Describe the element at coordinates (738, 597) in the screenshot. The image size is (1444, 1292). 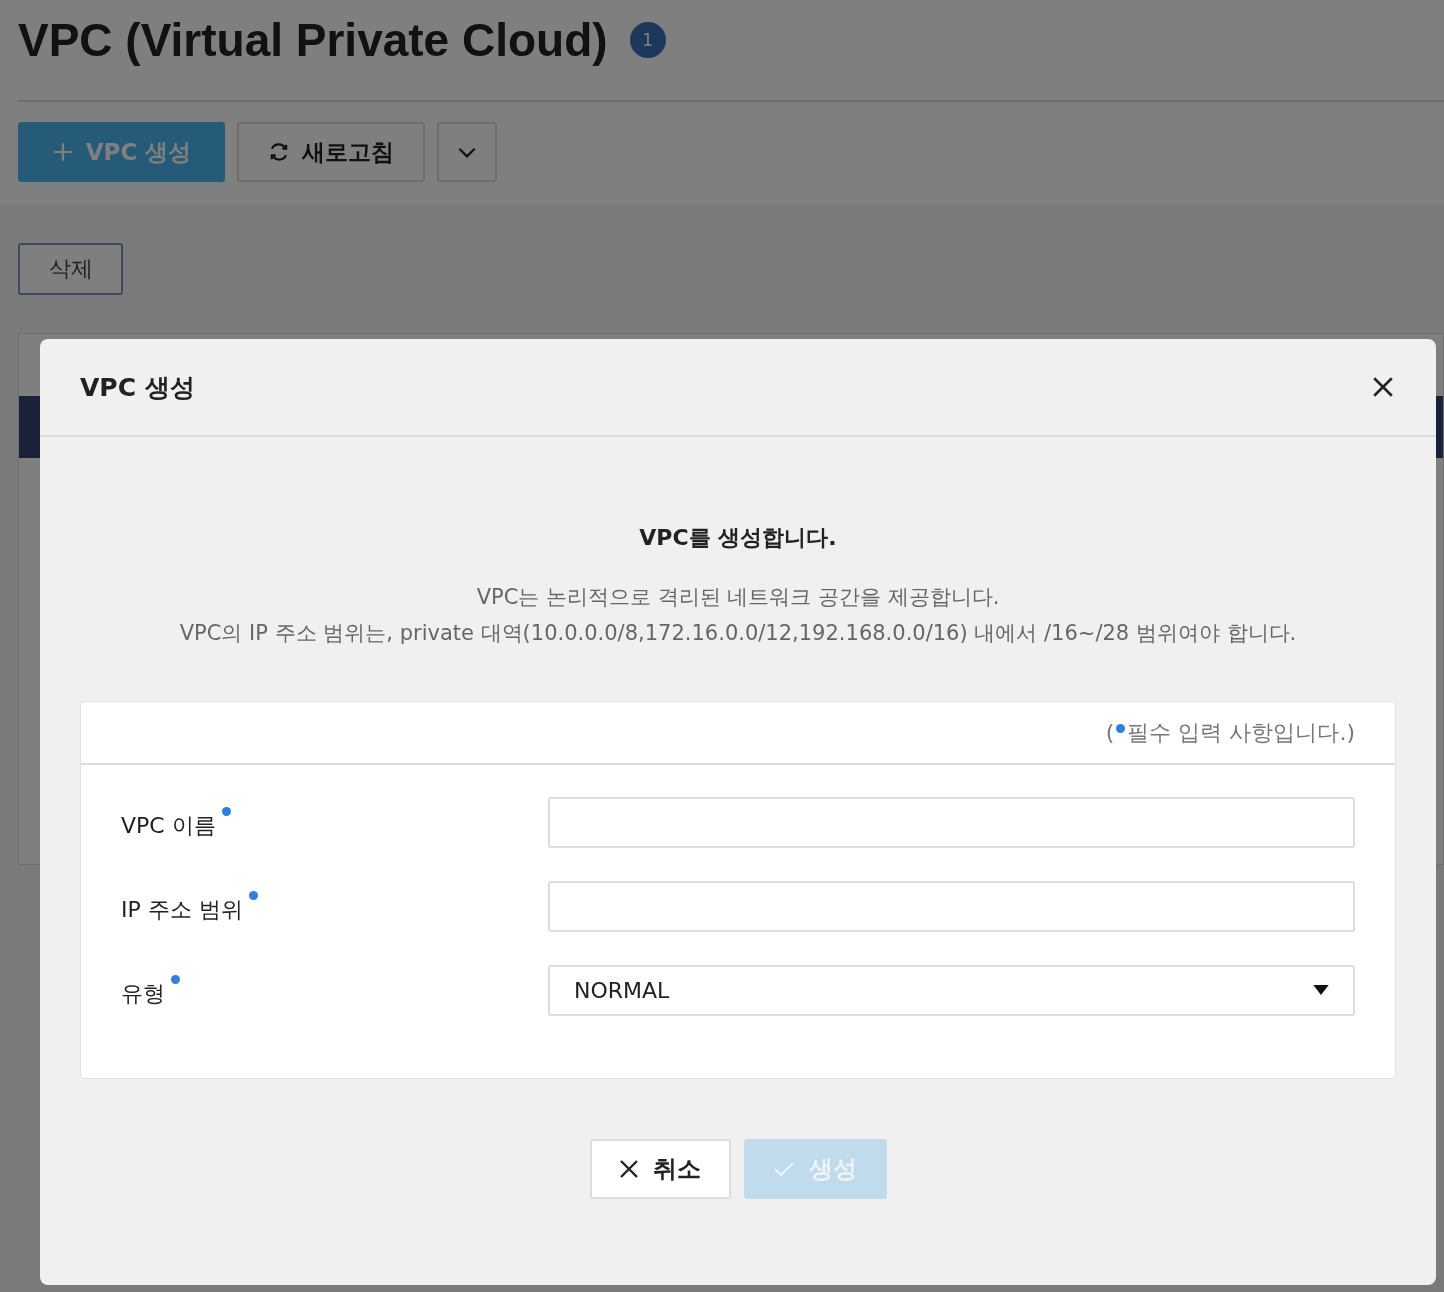
I see `description-text: VPC는 논리적으로 격리된 네트워크 공간을 제공합니다.` at that location.